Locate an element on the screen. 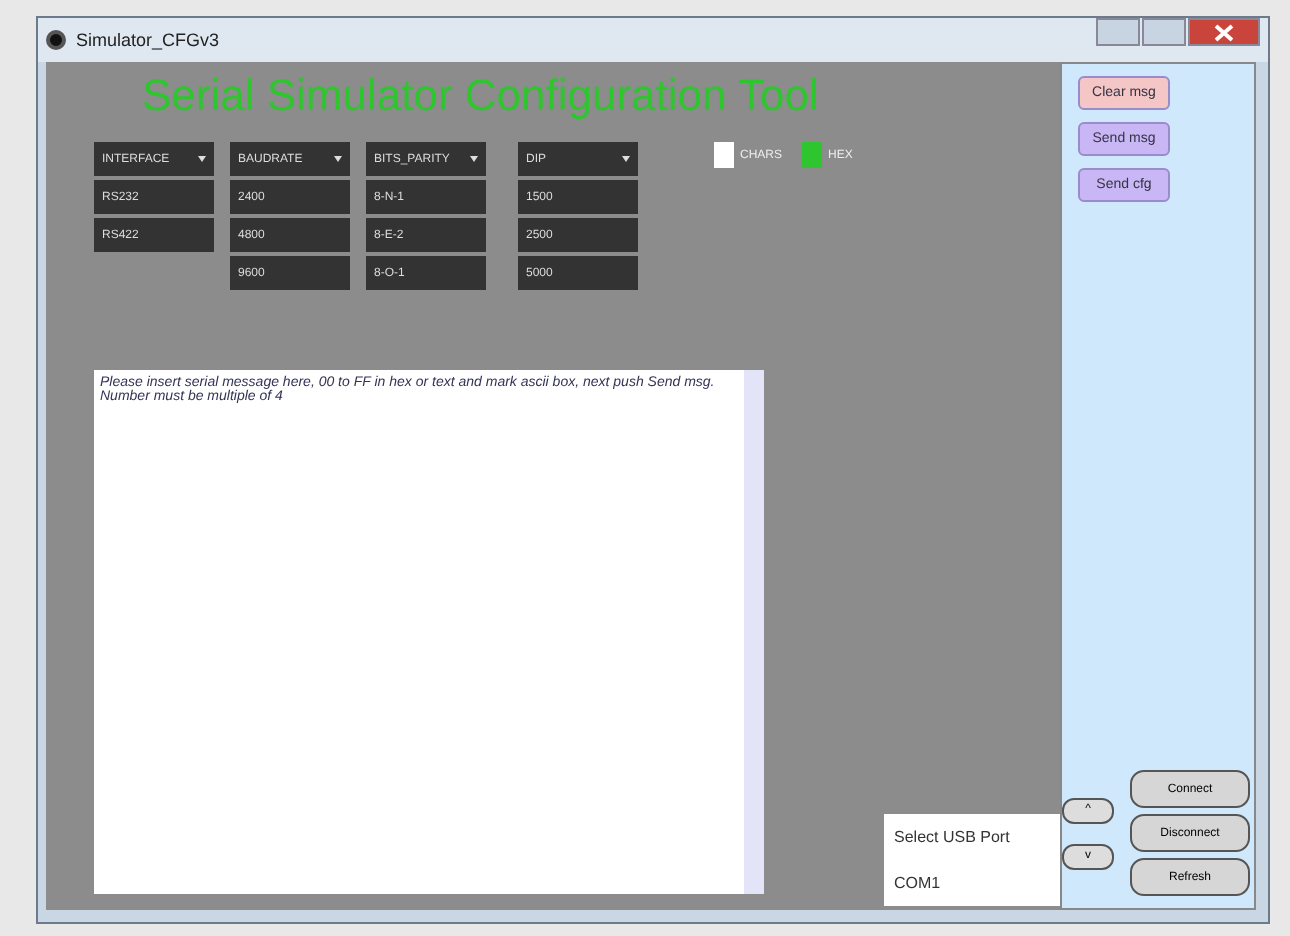 This screenshot has width=1290, height=936. usb-port-value: COM1 is located at coordinates (918, 883).